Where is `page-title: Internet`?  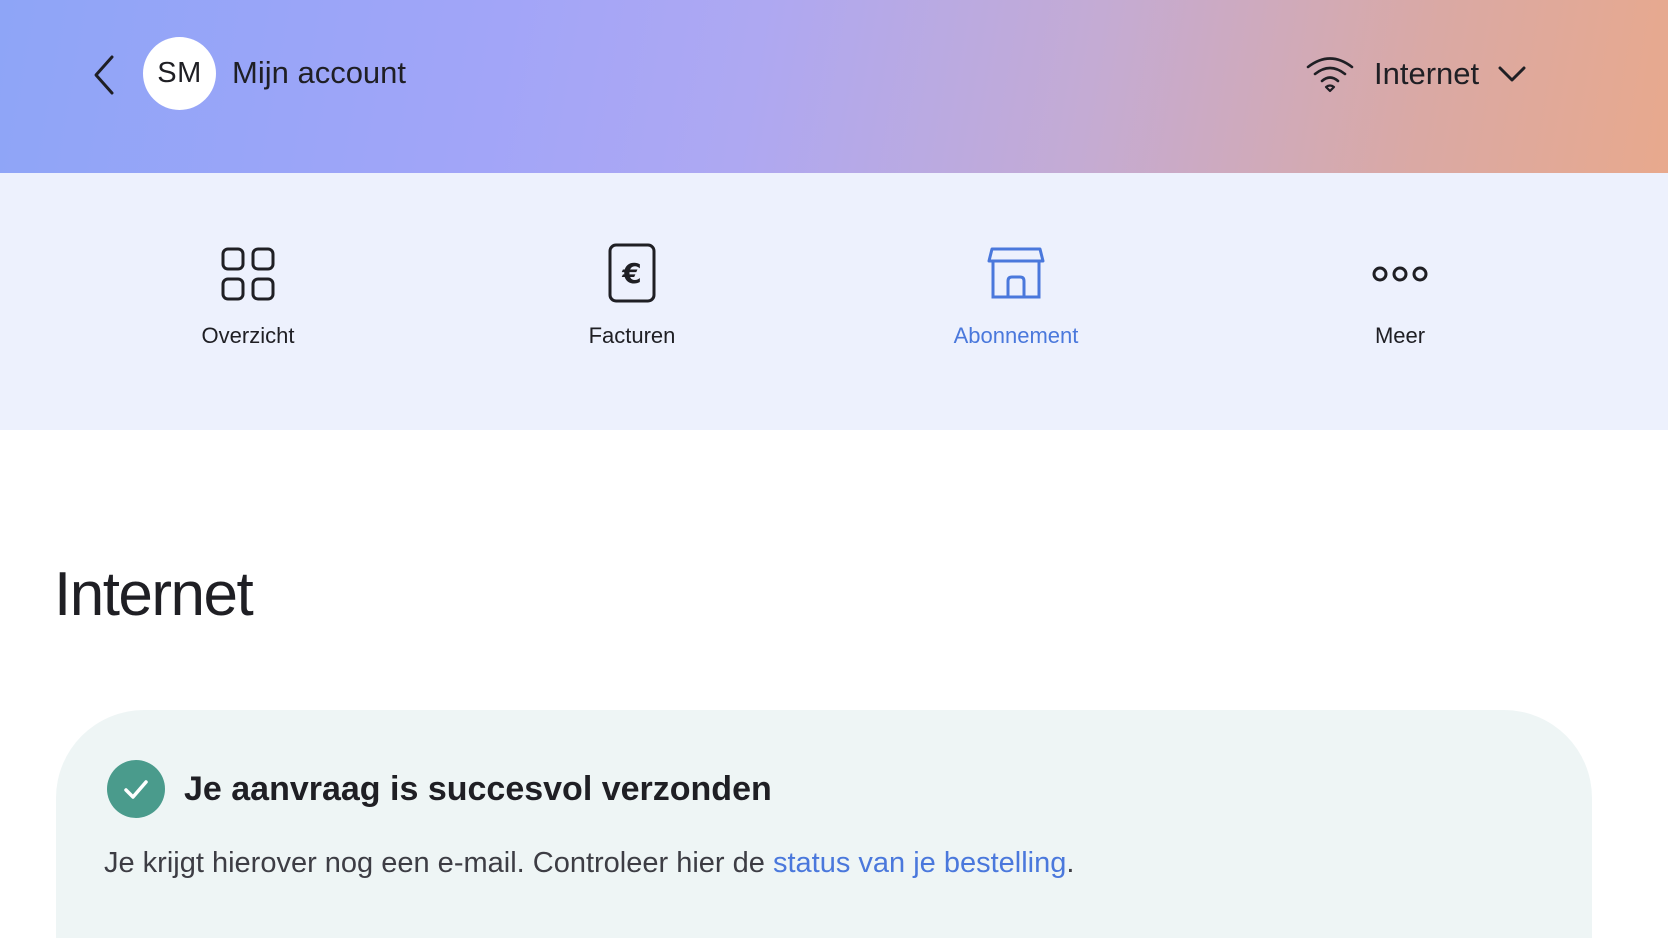
page-title: Internet is located at coordinates (154, 594).